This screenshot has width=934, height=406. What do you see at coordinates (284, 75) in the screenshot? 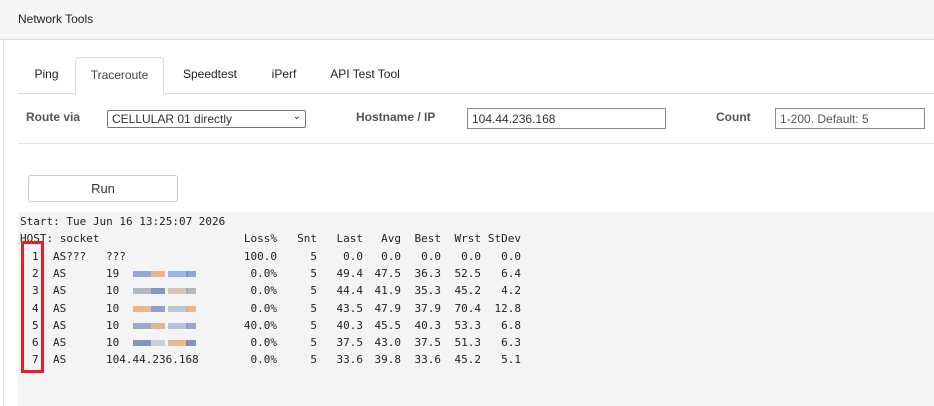
I see `tab-iperf: iPerf` at bounding box center [284, 75].